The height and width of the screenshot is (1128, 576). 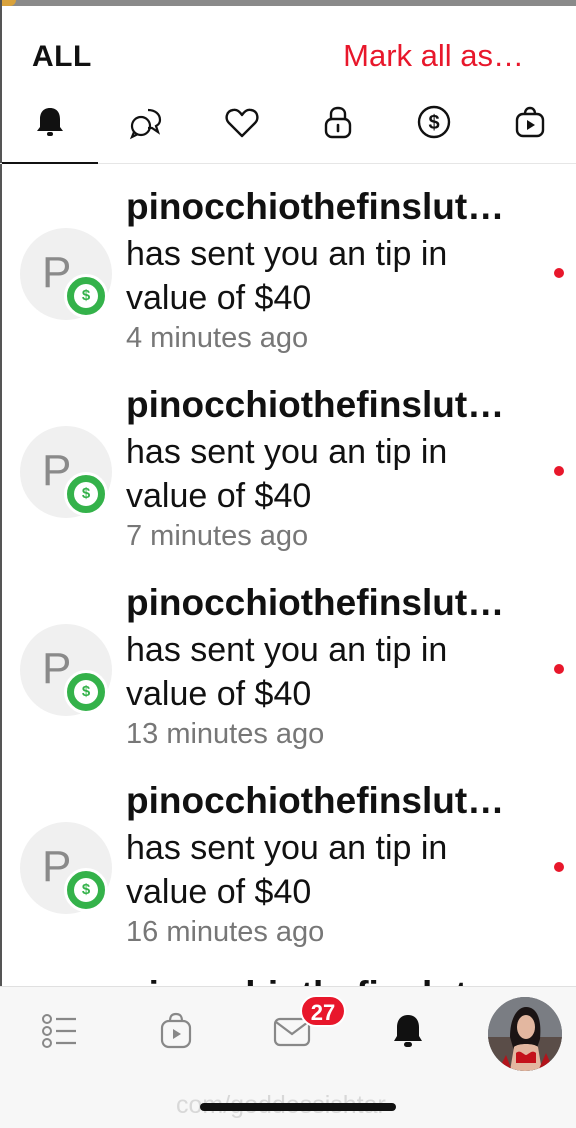 I want to click on tab-likes, so click(x=242, y=130).